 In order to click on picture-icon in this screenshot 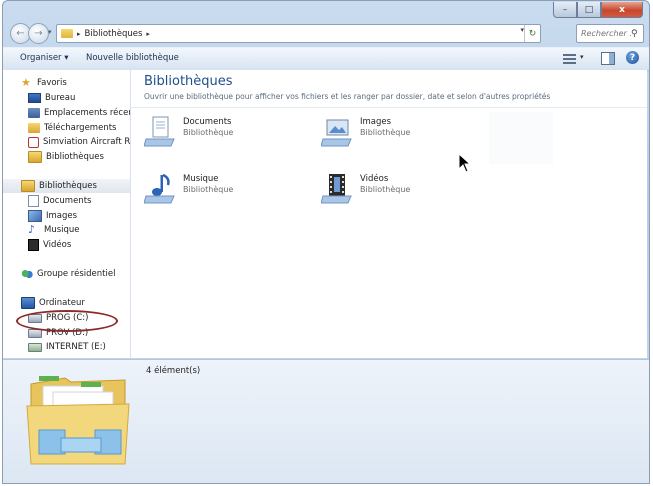, I will do `click(35, 216)`.